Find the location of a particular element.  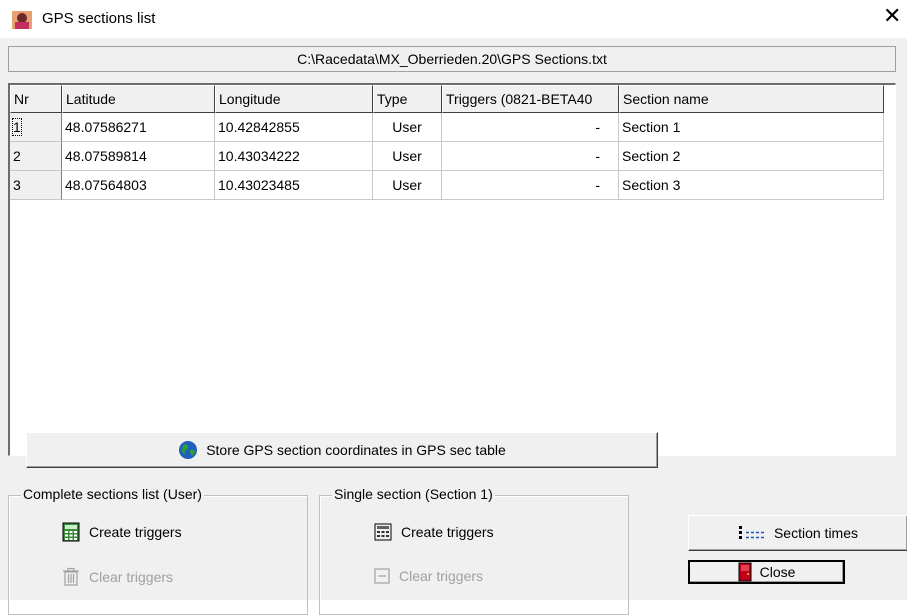

longitude-cell: 10.43023485 is located at coordinates (294, 185).